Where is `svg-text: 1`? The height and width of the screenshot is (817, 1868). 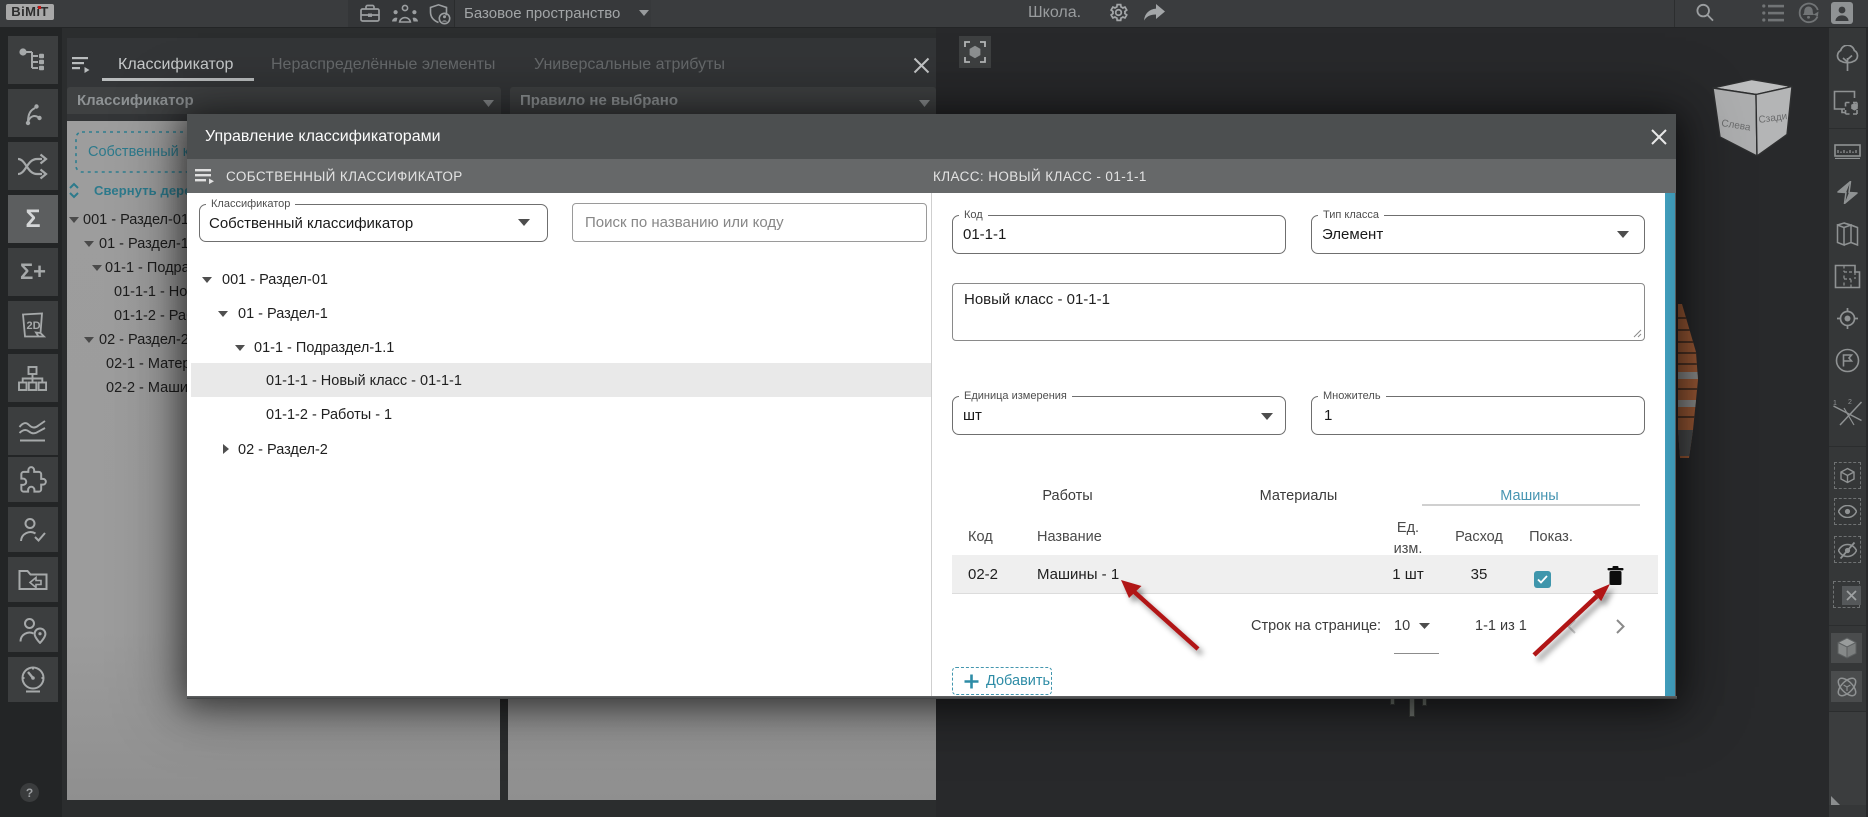 svg-text: 1 is located at coordinates (1835, 403).